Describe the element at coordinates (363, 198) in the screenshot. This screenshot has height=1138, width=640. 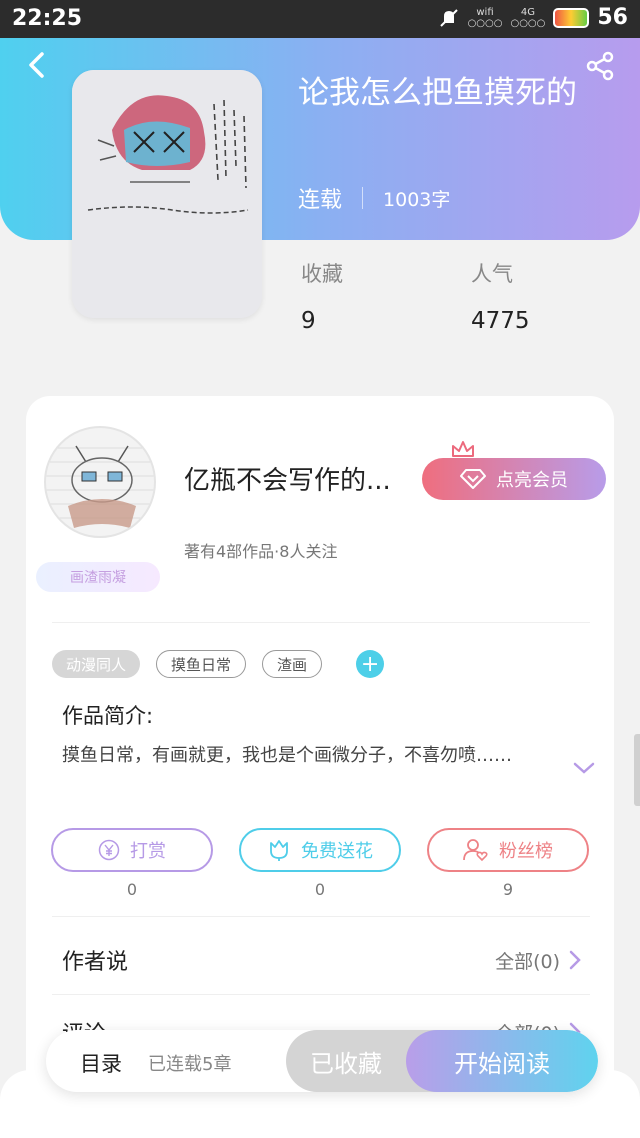
I see `meta-divider` at that location.